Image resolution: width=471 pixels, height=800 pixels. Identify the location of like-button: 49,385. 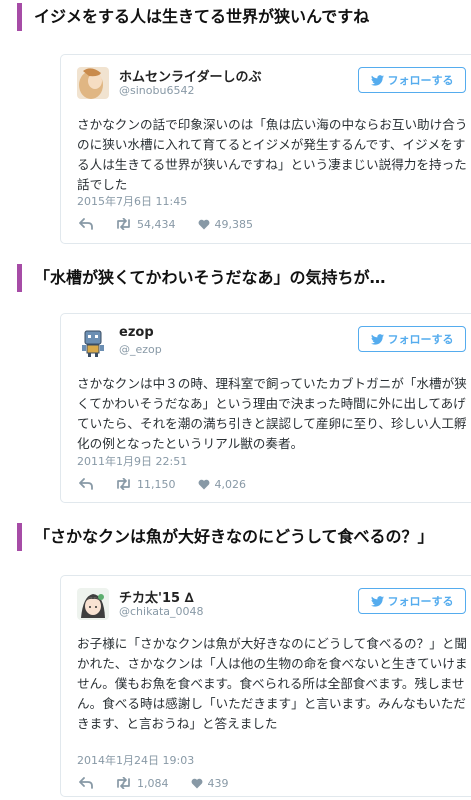
(226, 224).